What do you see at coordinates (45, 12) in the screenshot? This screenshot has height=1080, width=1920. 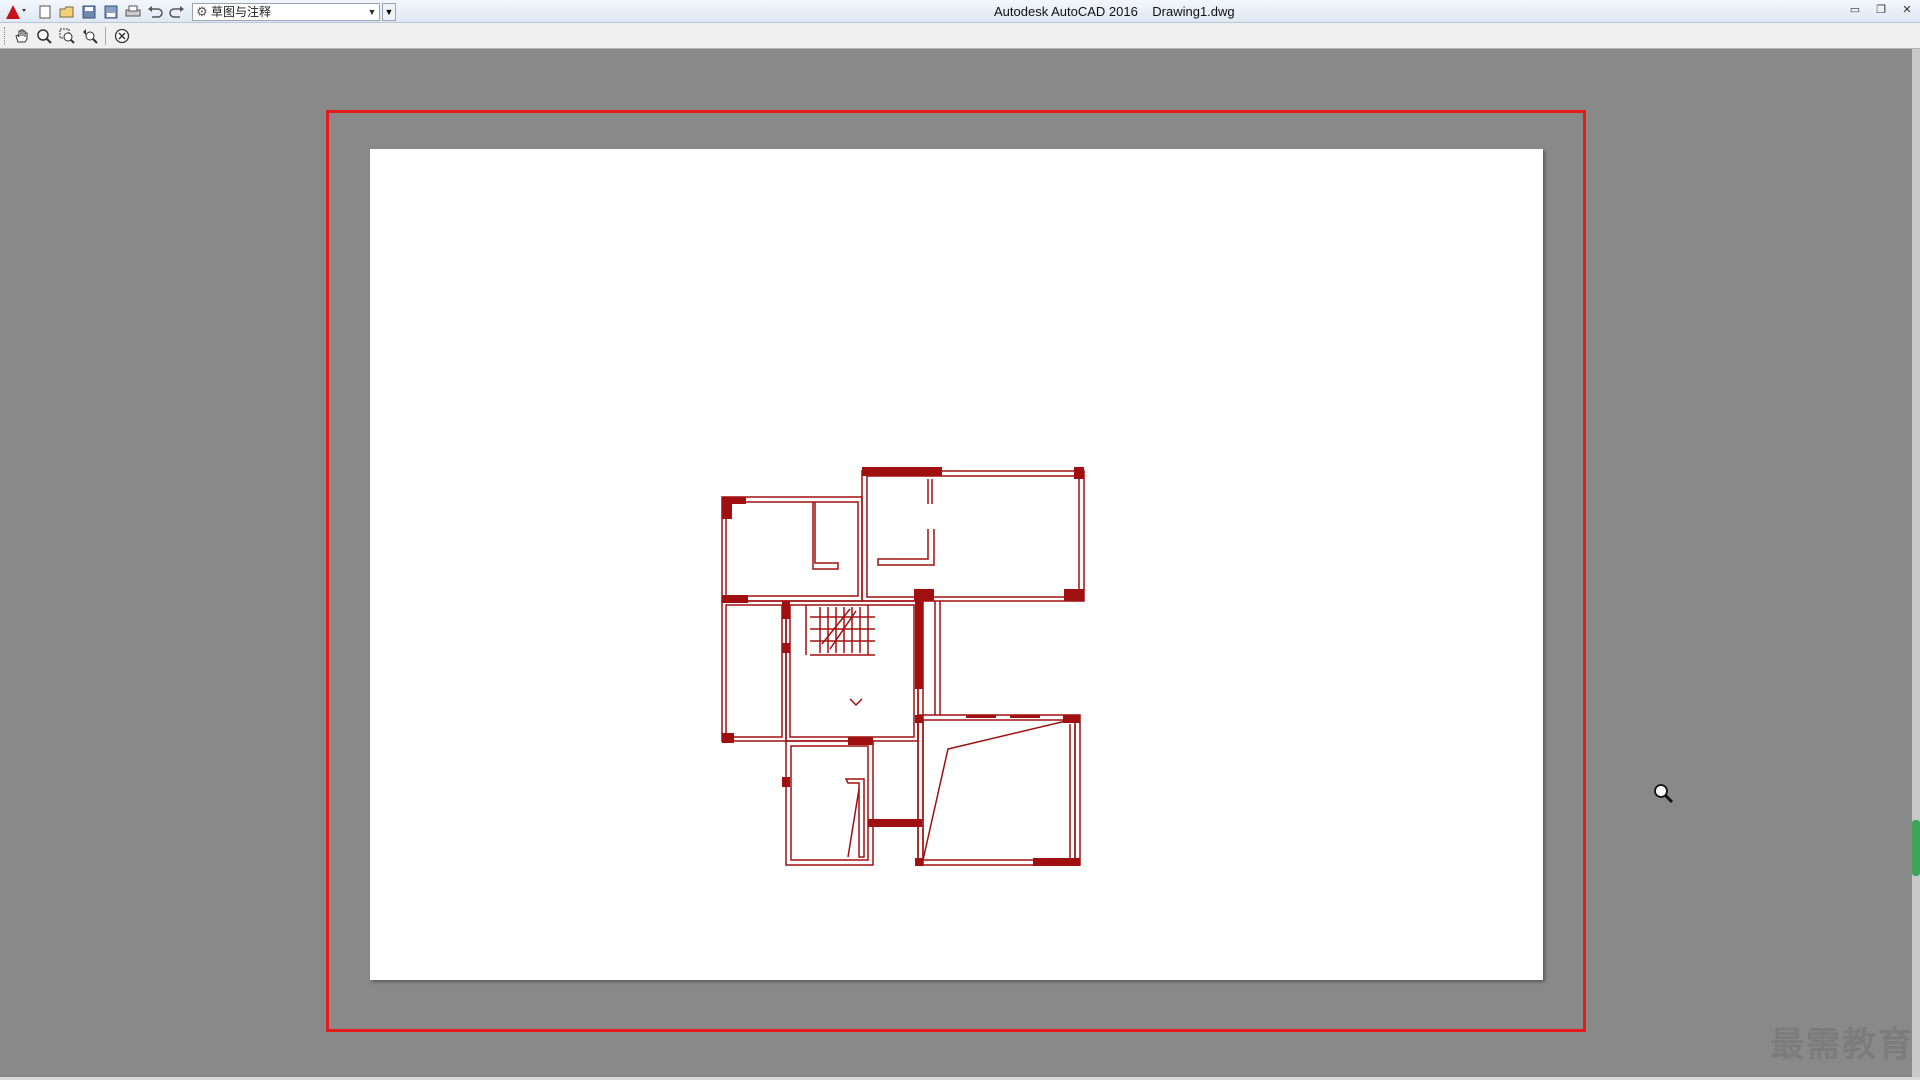 I see `new-icon` at bounding box center [45, 12].